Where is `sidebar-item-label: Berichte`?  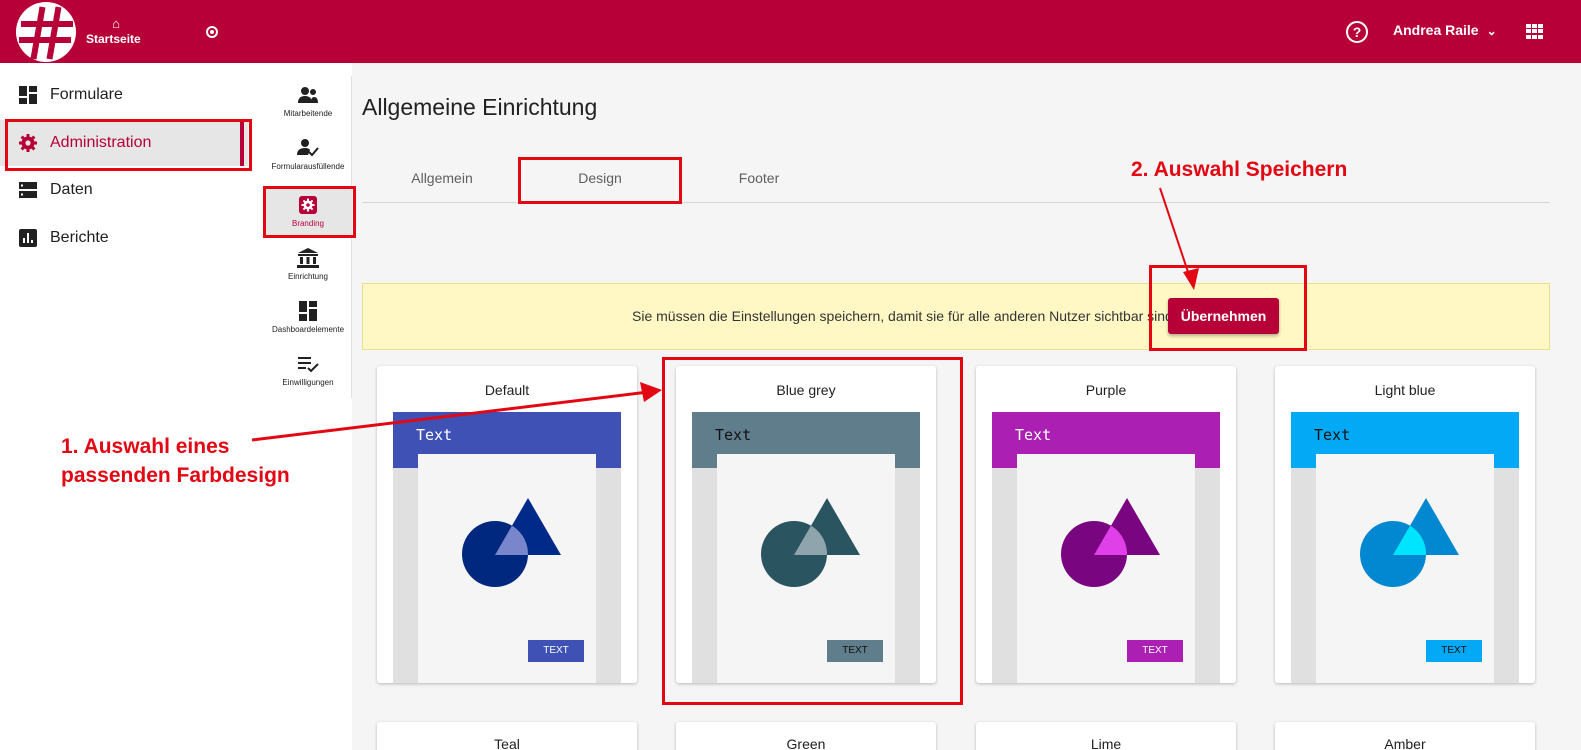
sidebar-item-label: Berichte is located at coordinates (79, 237).